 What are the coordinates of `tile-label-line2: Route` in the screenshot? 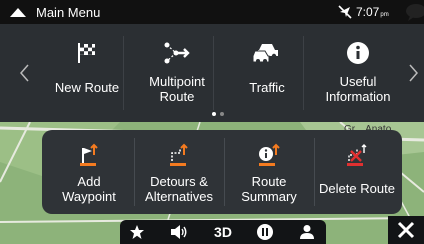 It's located at (177, 96).